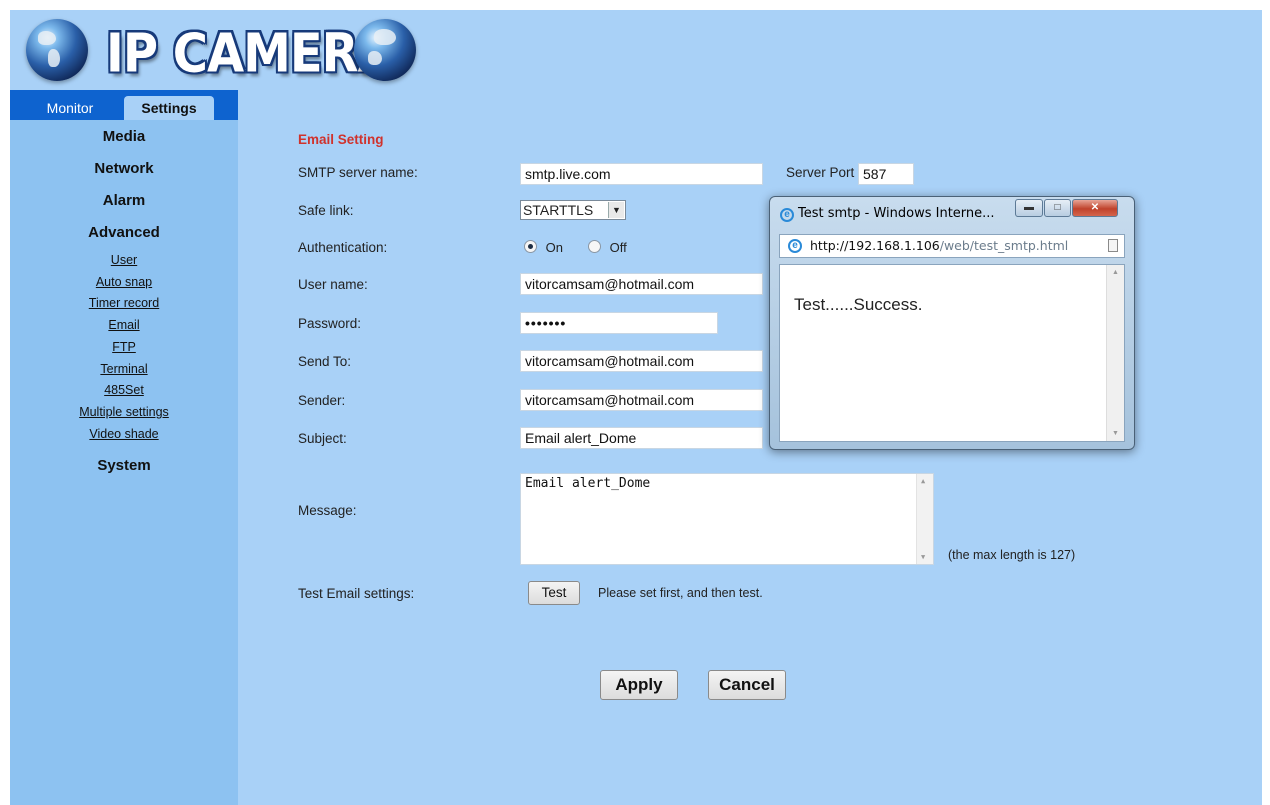 Image resolution: width=1270 pixels, height=805 pixels. I want to click on subject-label: Subject:, so click(322, 438).